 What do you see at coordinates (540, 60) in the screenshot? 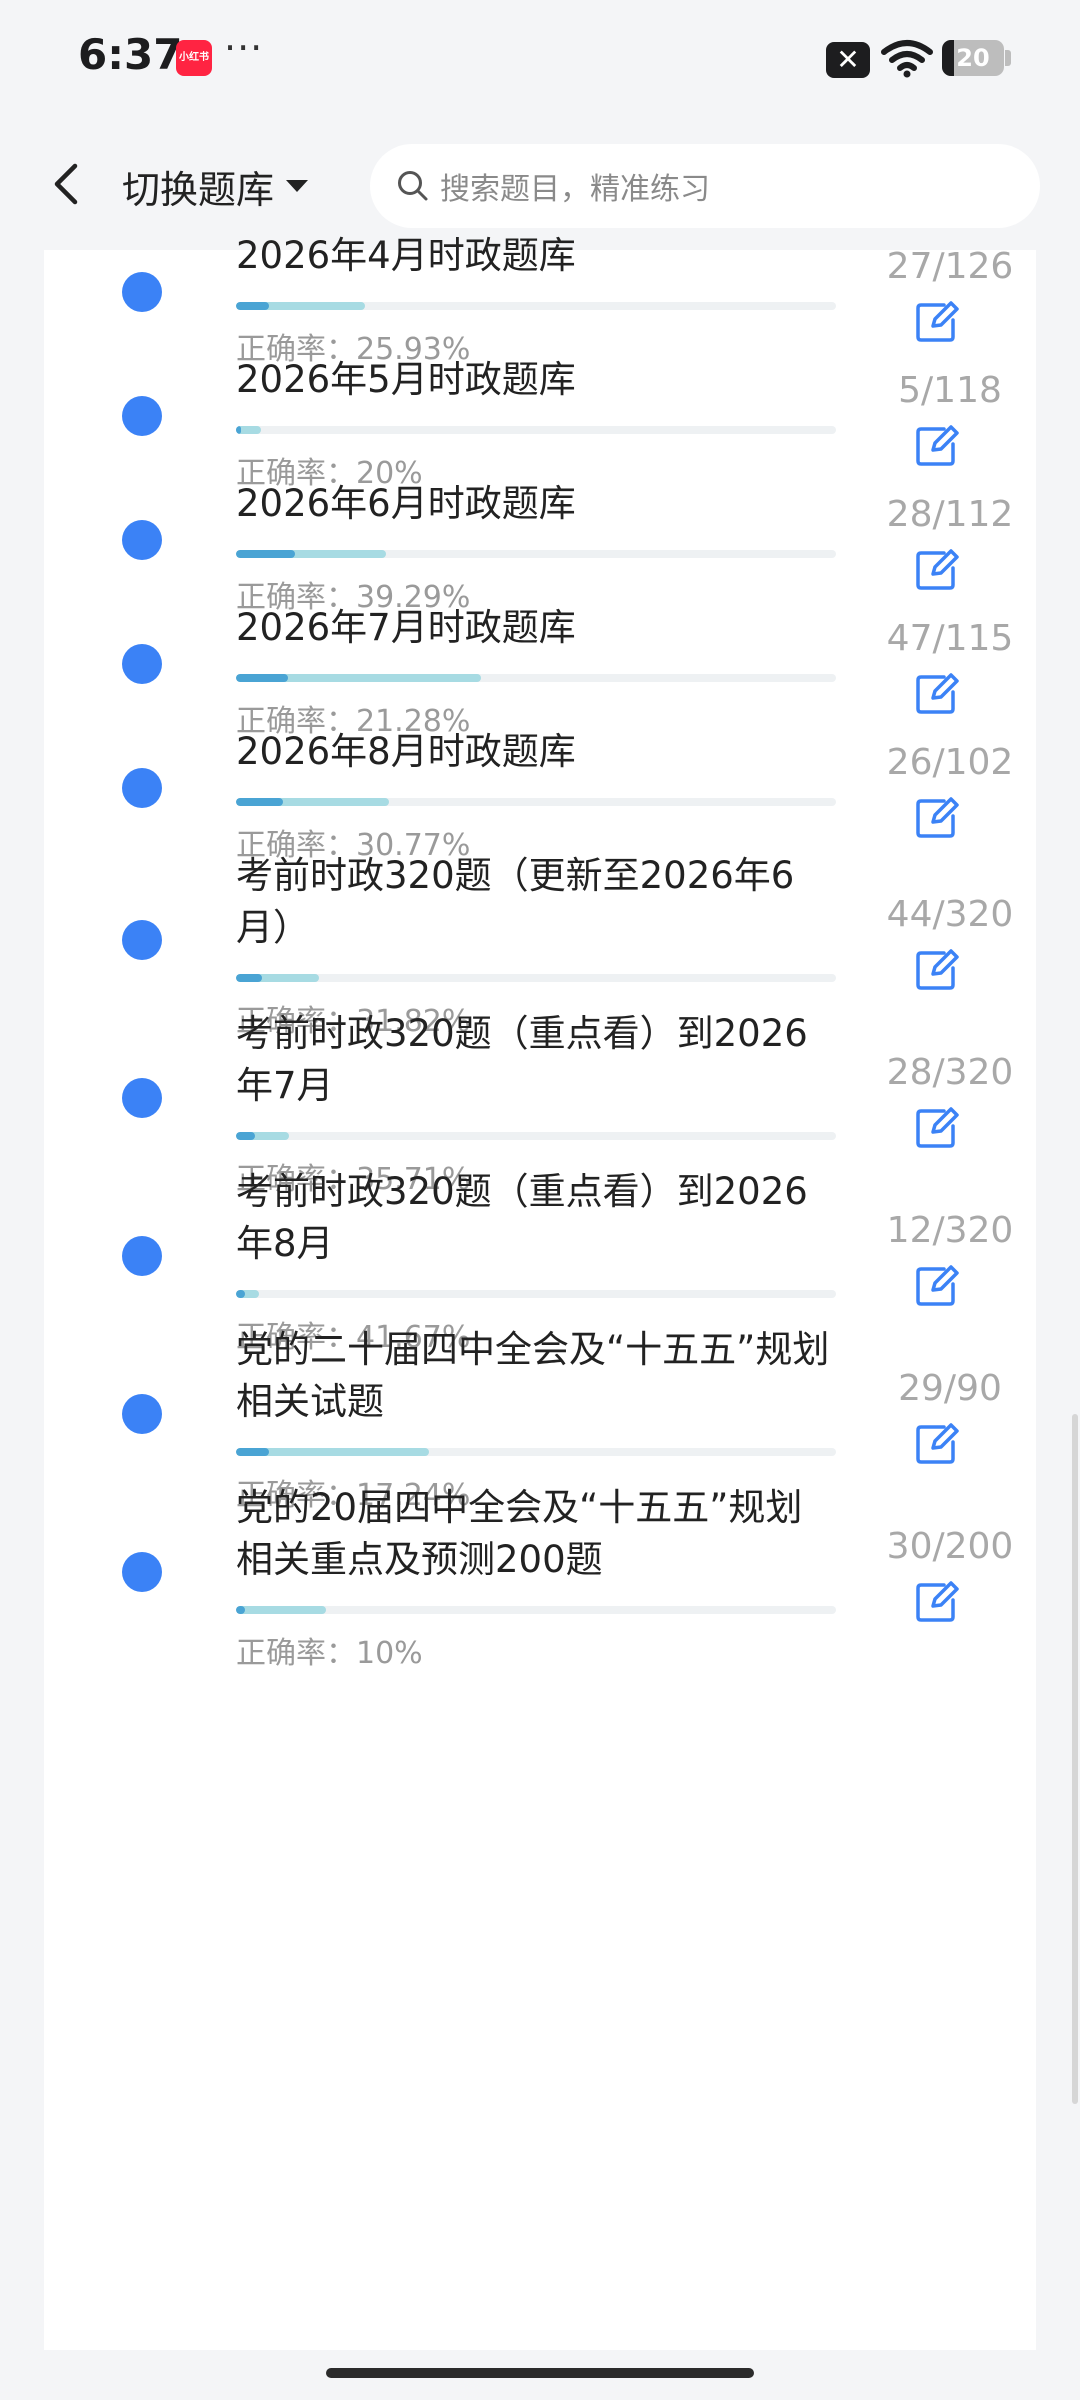
I see `status-bar: 6:37 小红书 ··· ✕ 20` at bounding box center [540, 60].